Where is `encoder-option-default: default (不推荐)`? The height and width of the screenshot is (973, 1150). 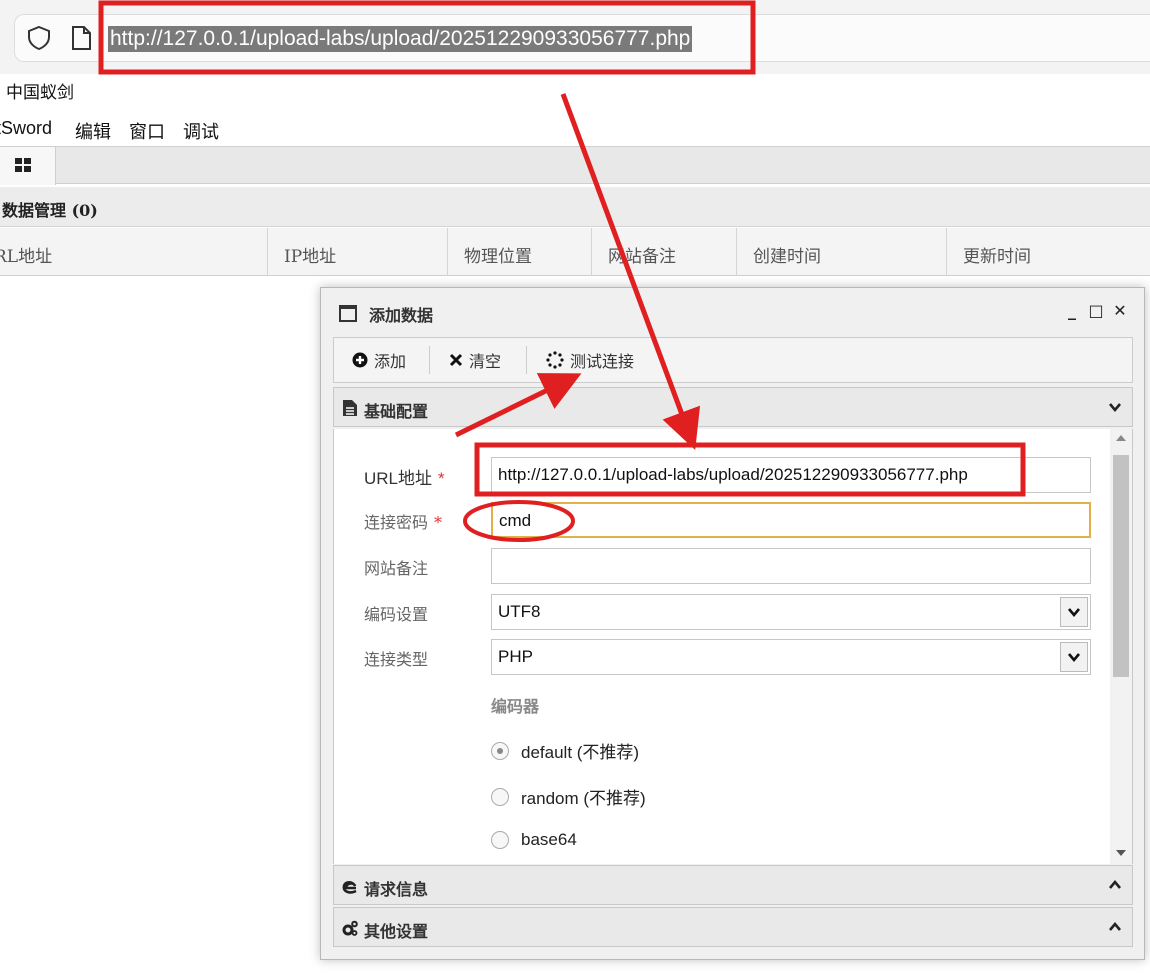 encoder-option-default: default (不推荐) is located at coordinates (565, 750).